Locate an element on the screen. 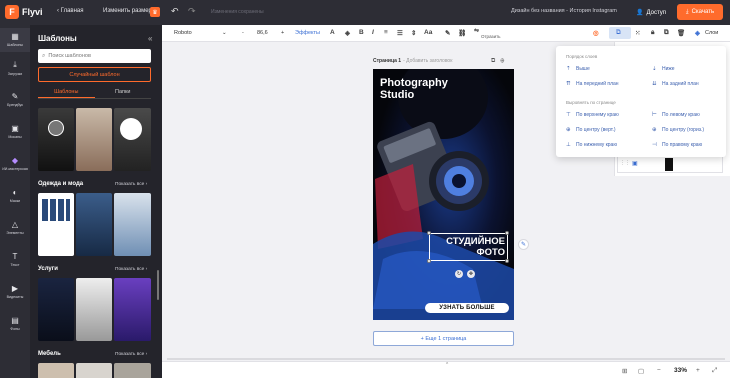 The image size is (730, 378). font-size-input: 86,6 is located at coordinates (262, 33).